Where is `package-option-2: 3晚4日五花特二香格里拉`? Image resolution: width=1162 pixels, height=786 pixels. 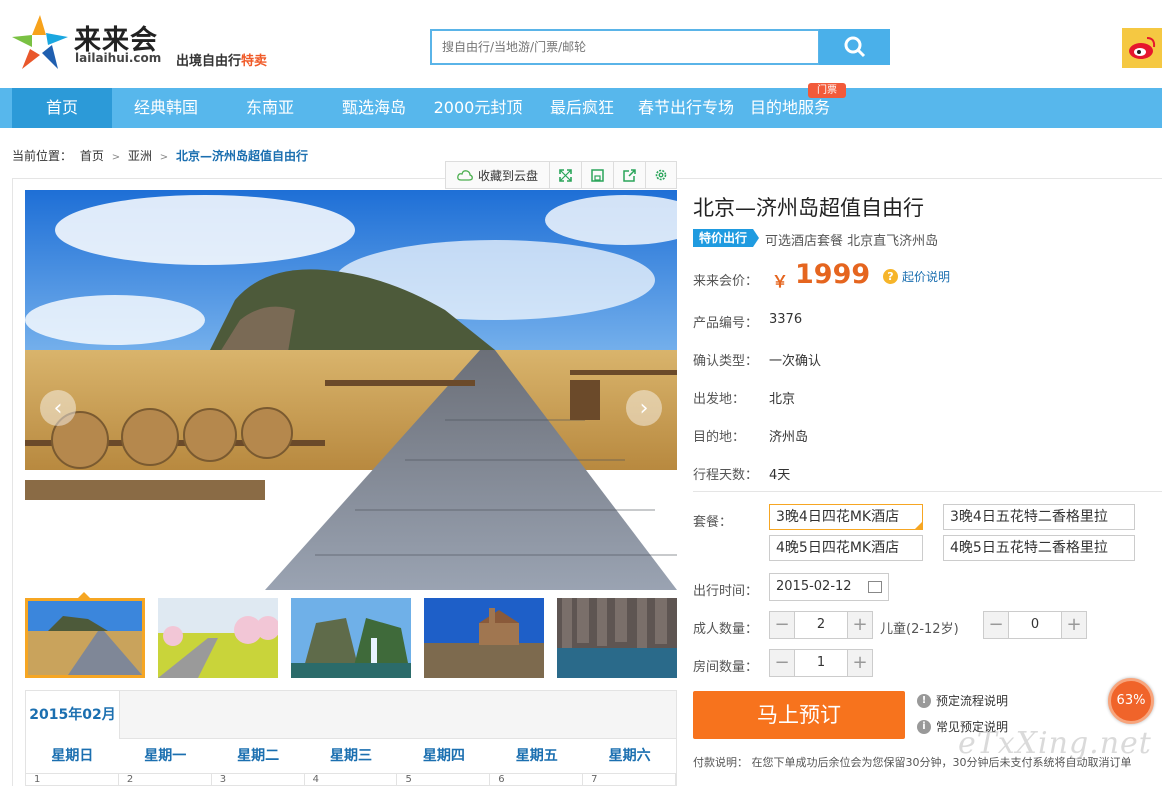 package-option-2: 3晚4日五花特二香格里拉 is located at coordinates (1039, 517).